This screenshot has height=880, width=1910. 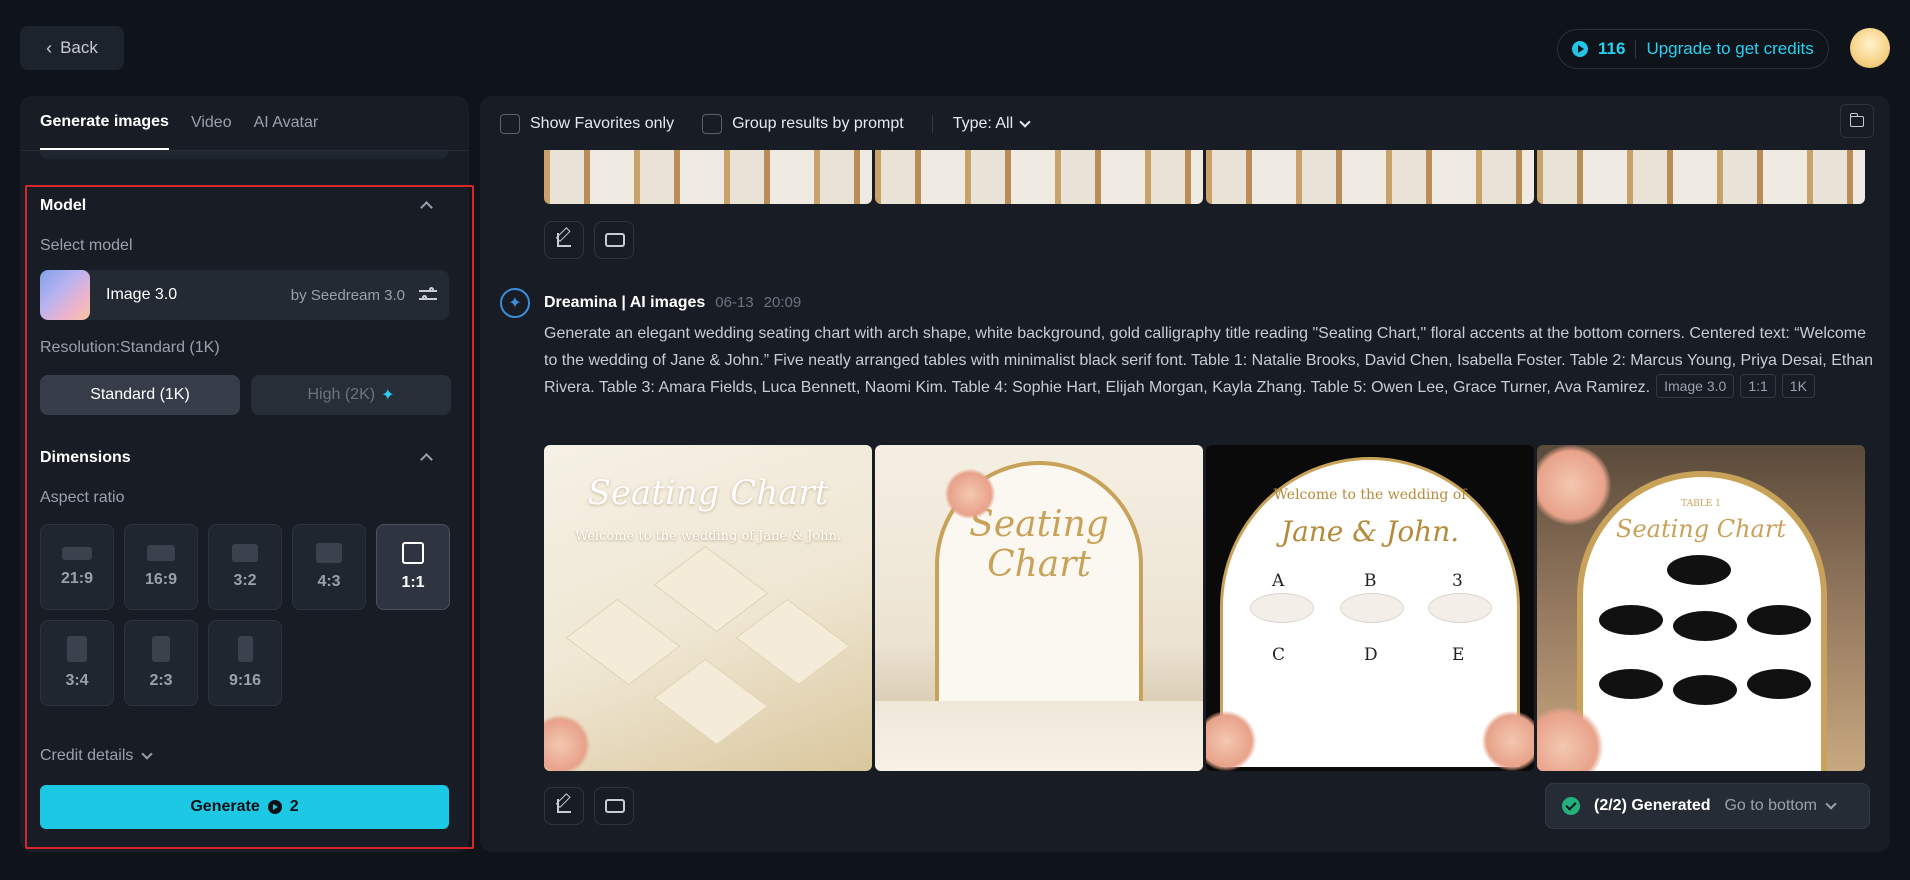 I want to click on check-circle-icon, so click(x=1571, y=806).